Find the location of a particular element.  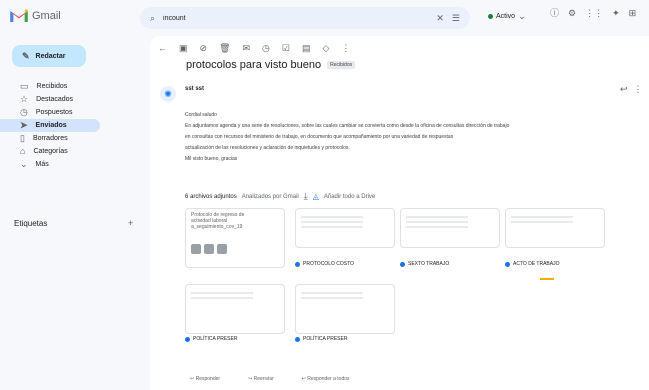

sidebar-item-label: Pospuestos is located at coordinates (54, 112).